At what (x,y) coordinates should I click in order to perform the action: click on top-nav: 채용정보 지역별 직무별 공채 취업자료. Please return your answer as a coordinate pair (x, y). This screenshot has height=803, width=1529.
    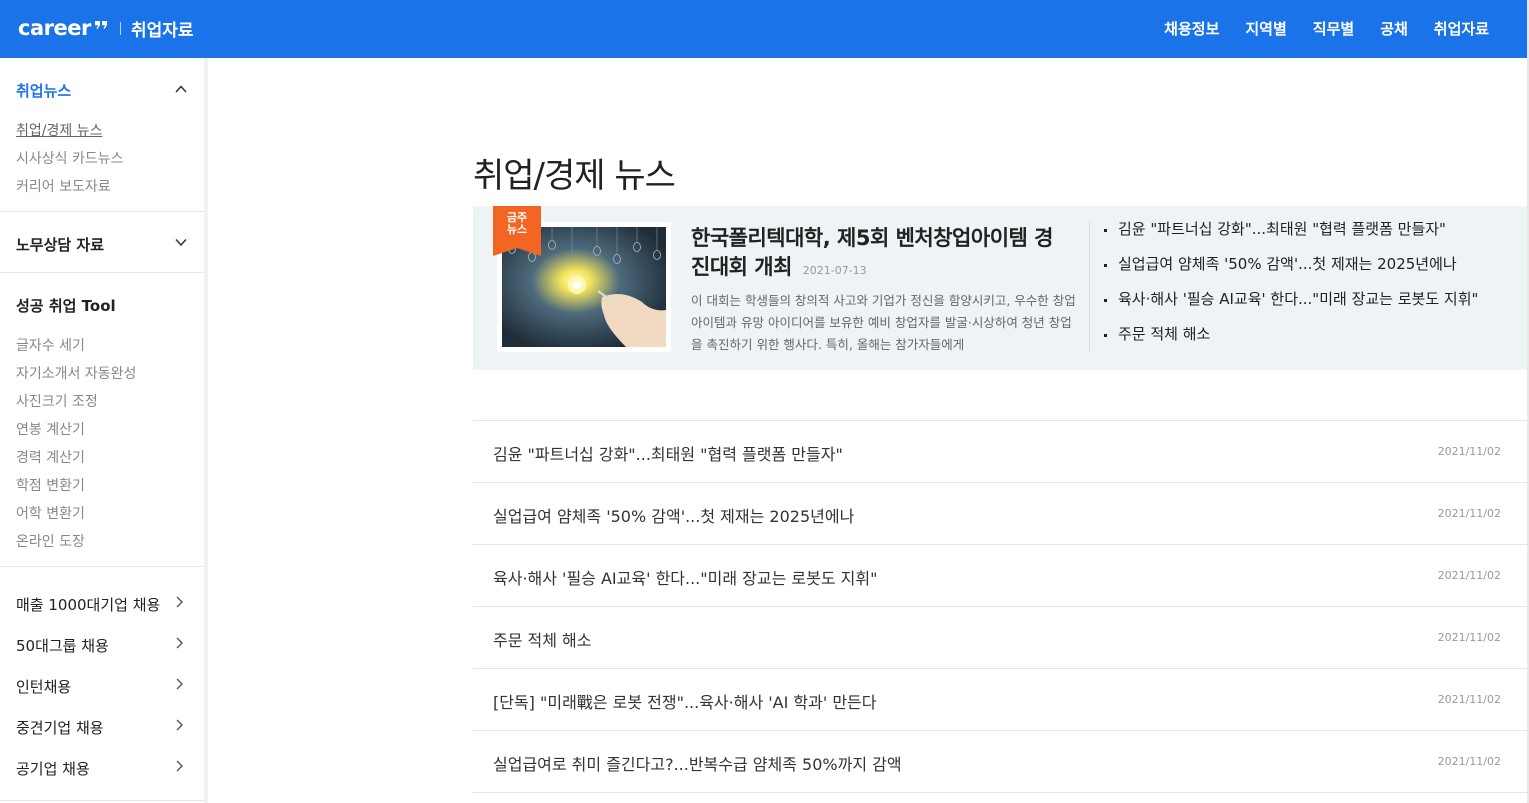
    Looking at the image, I should click on (1313, 28).